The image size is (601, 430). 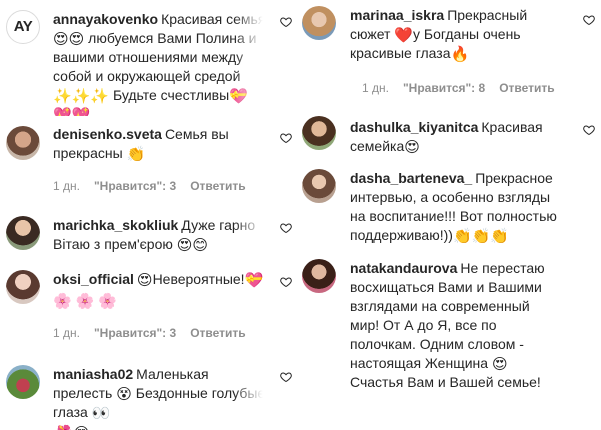 I want to click on emoji-smile: 😊, so click(x=200, y=245).